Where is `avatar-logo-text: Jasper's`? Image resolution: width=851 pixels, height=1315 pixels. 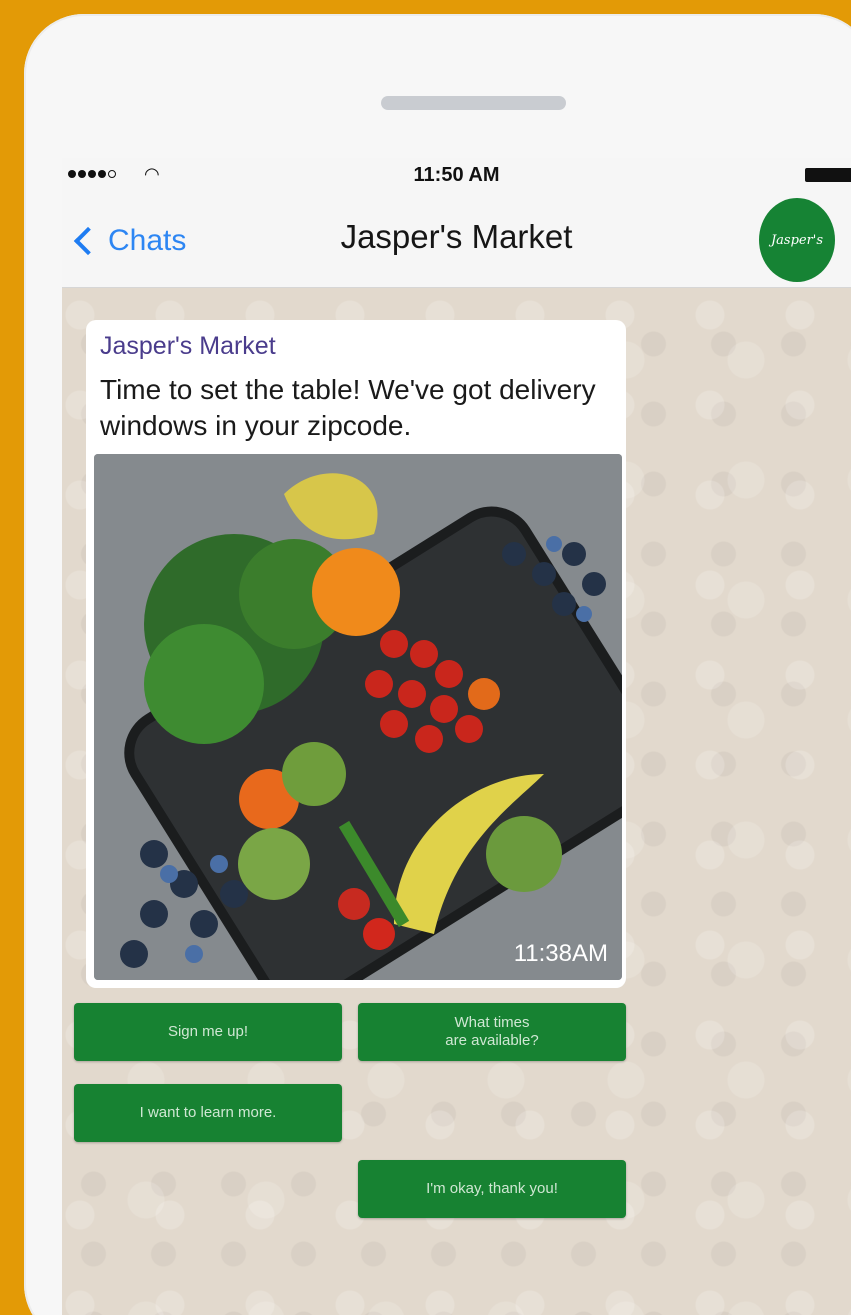
avatar-logo-text: Jasper's is located at coordinates (797, 240).